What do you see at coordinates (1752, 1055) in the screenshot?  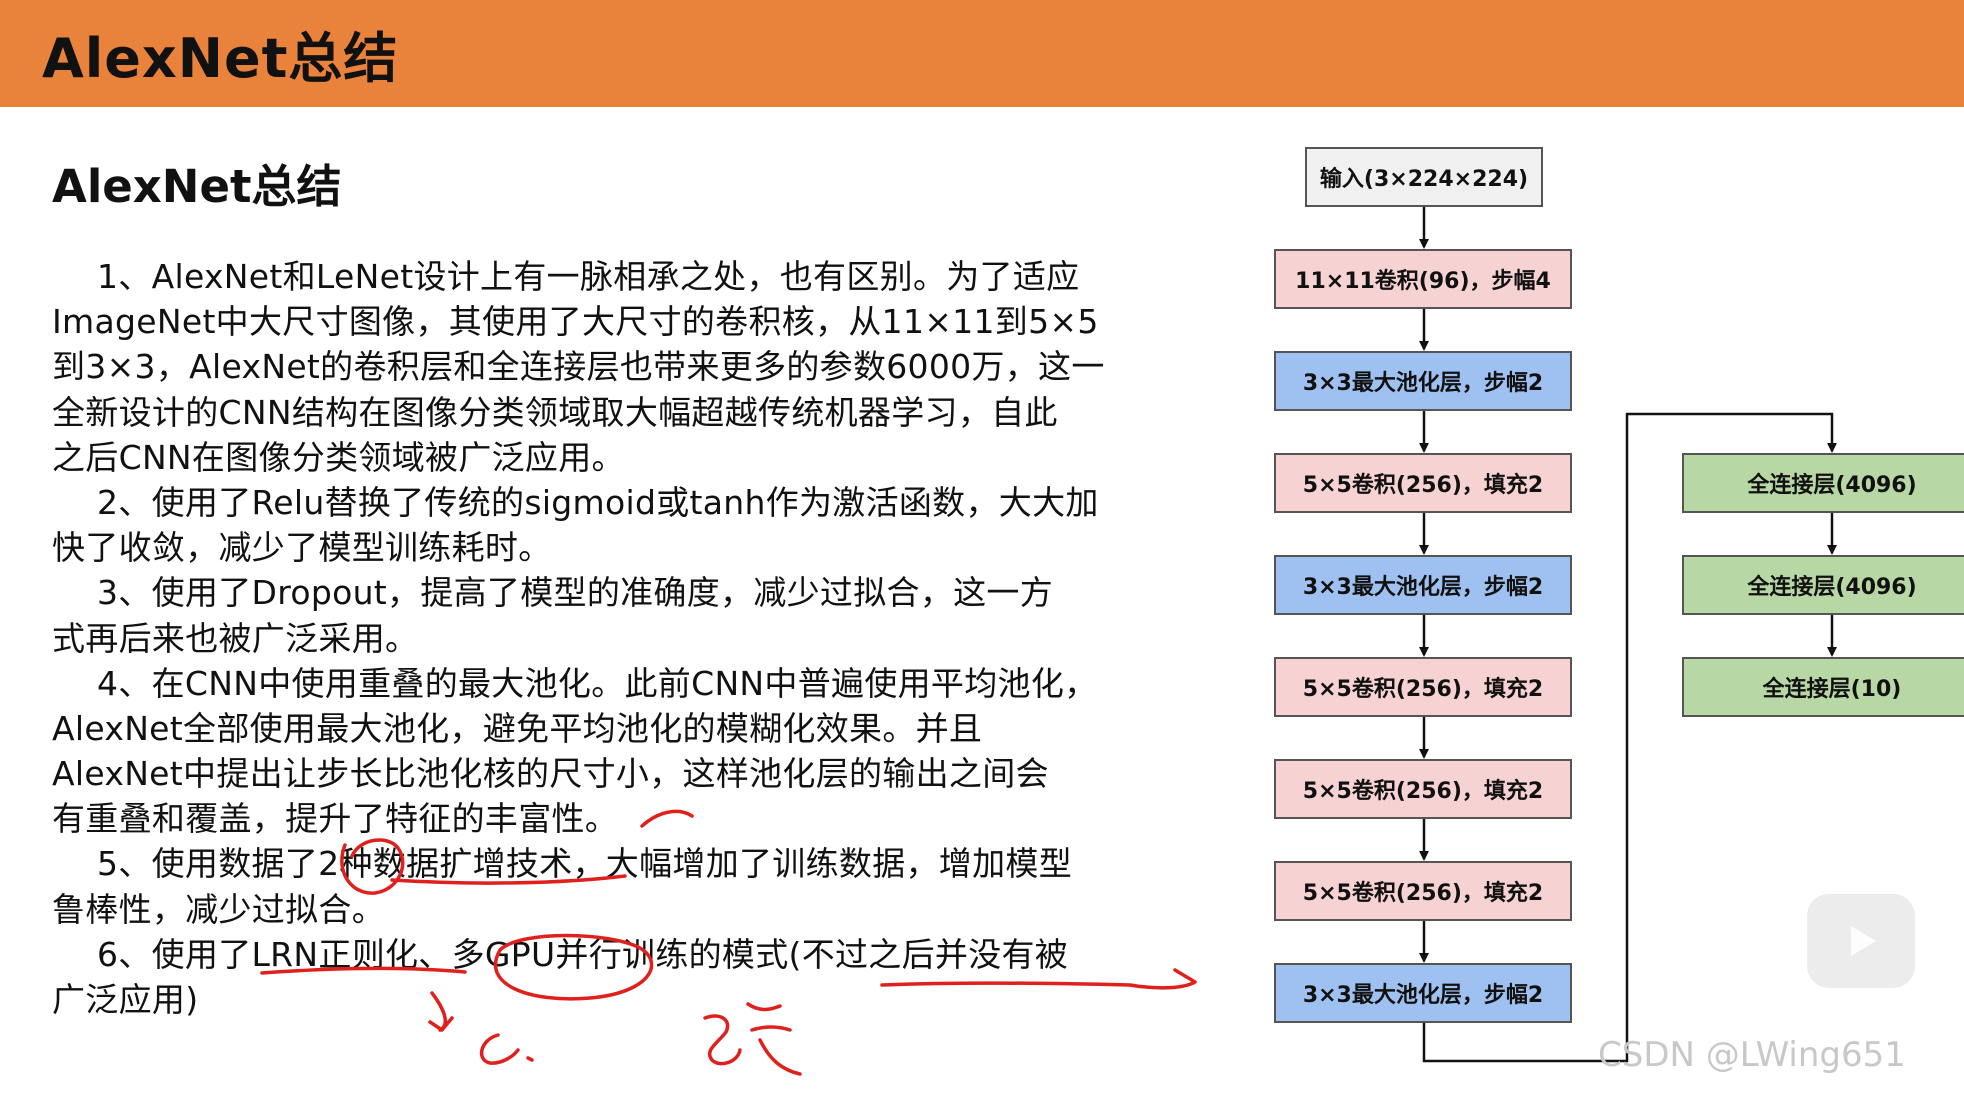 I see `watermark: CSDN @LWing651` at bounding box center [1752, 1055].